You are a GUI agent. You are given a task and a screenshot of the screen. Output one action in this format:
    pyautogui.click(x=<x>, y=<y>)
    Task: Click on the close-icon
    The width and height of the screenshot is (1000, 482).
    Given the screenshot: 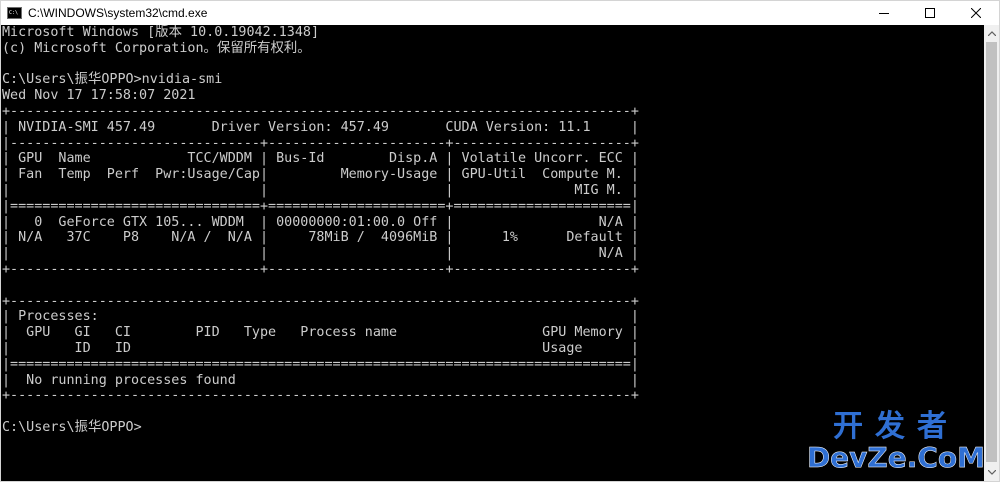 What is the action you would take?
    pyautogui.click(x=976, y=13)
    